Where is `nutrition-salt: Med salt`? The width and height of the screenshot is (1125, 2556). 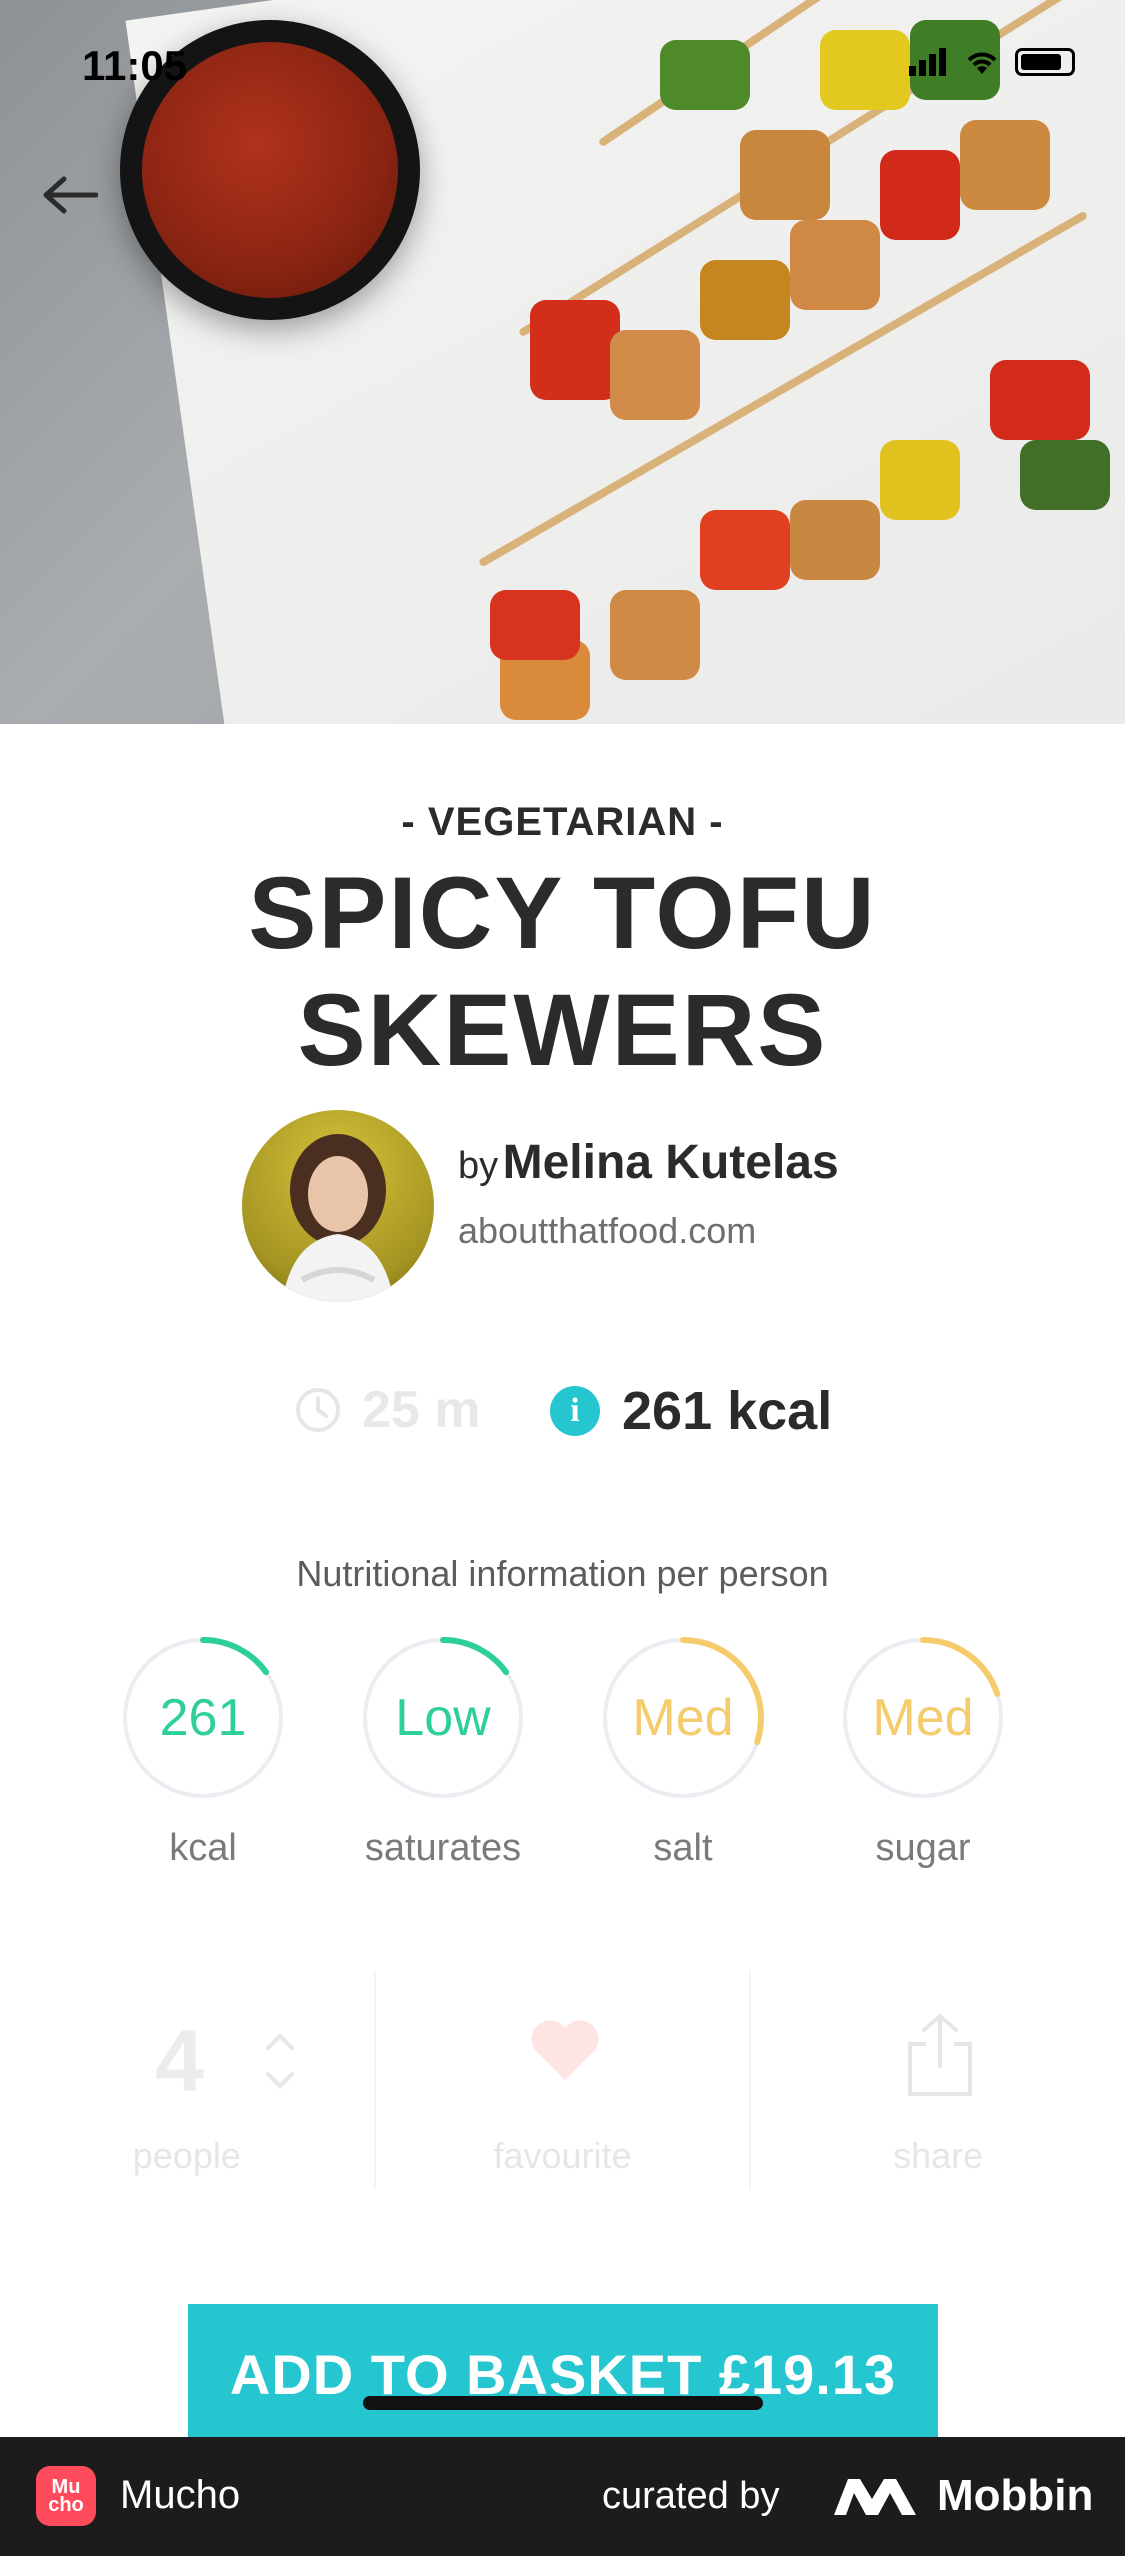 nutrition-salt: Med salt is located at coordinates (683, 1752).